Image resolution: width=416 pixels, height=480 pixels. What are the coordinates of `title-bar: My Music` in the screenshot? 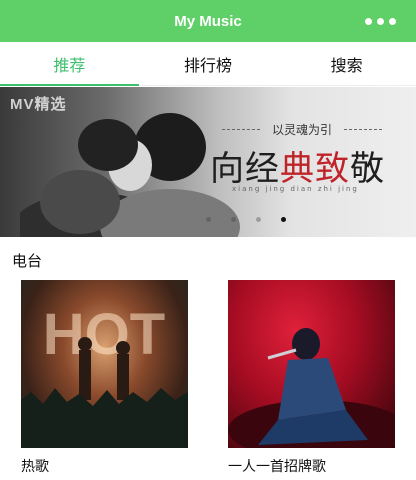 It's located at (208, 21).